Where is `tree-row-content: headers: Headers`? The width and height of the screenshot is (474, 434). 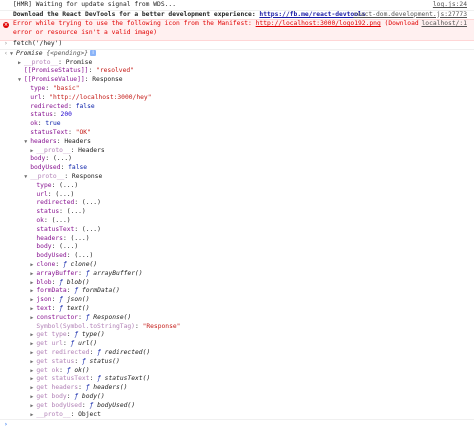 tree-row-content: headers: Headers is located at coordinates (60, 142).